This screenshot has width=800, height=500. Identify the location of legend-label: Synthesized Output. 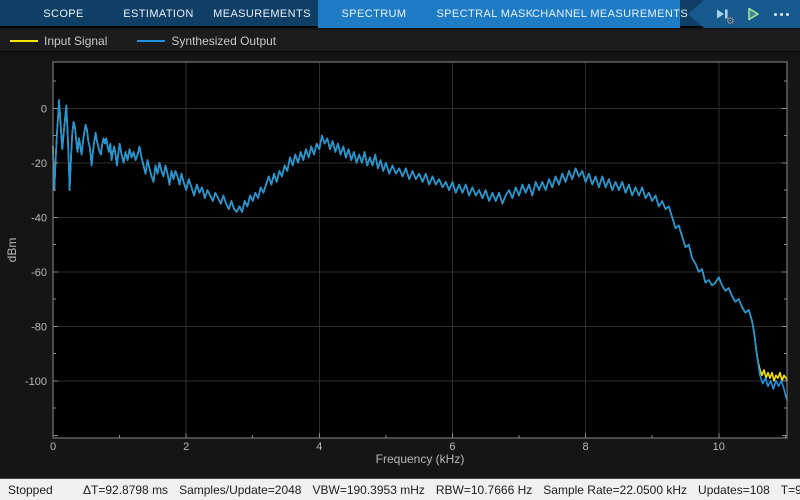
(224, 40).